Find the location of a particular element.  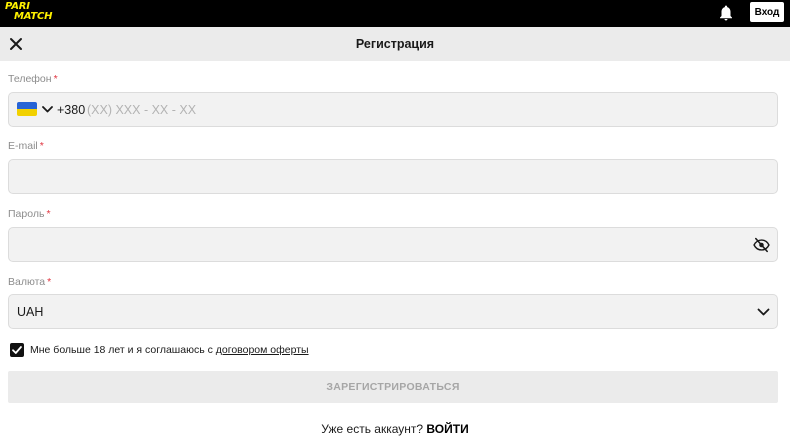

email-label-text: E-mail is located at coordinates (23, 146).